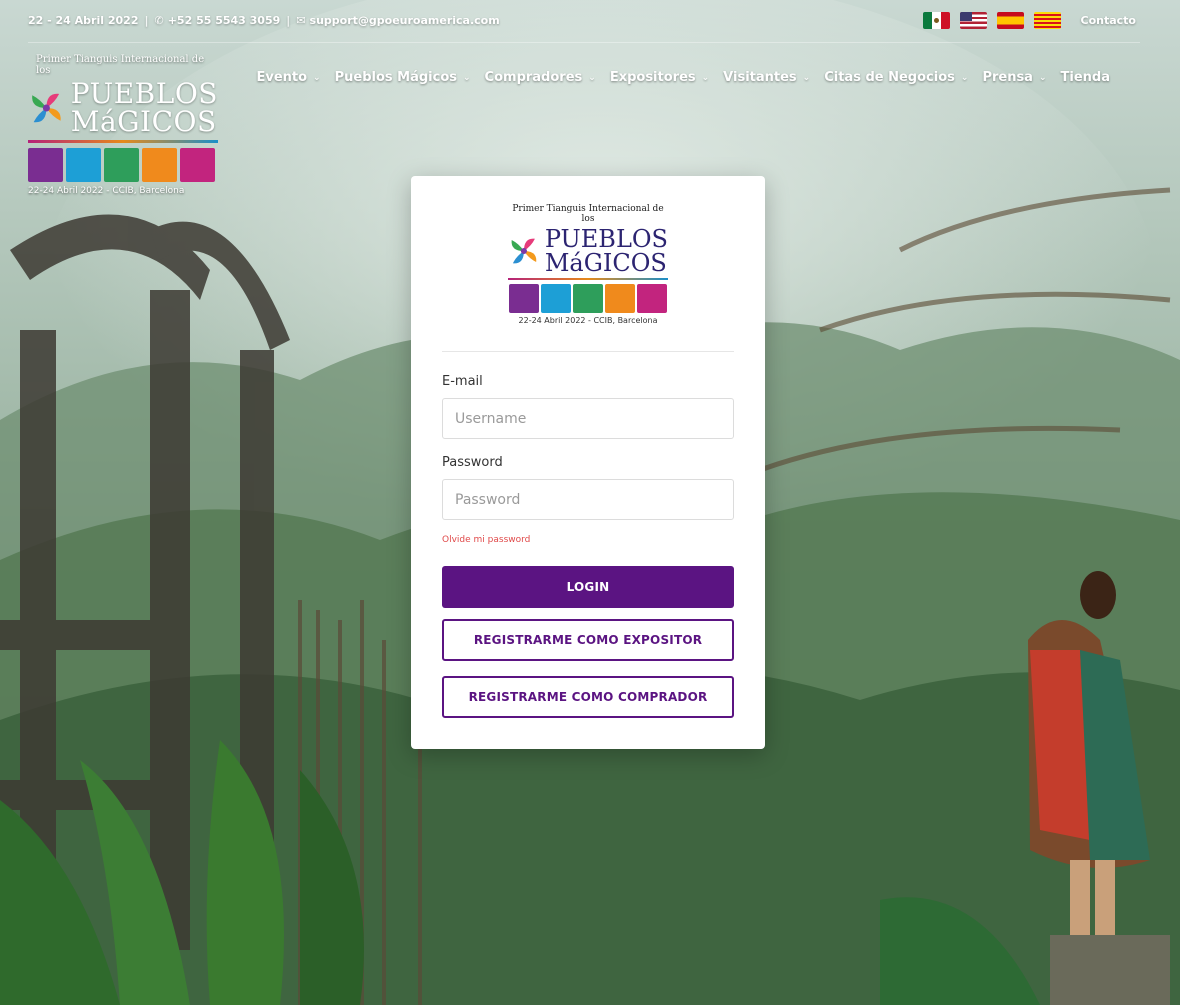 This screenshot has height=1005, width=1180. Describe the element at coordinates (588, 587) in the screenshot. I see `login-button: LOGIN` at that location.